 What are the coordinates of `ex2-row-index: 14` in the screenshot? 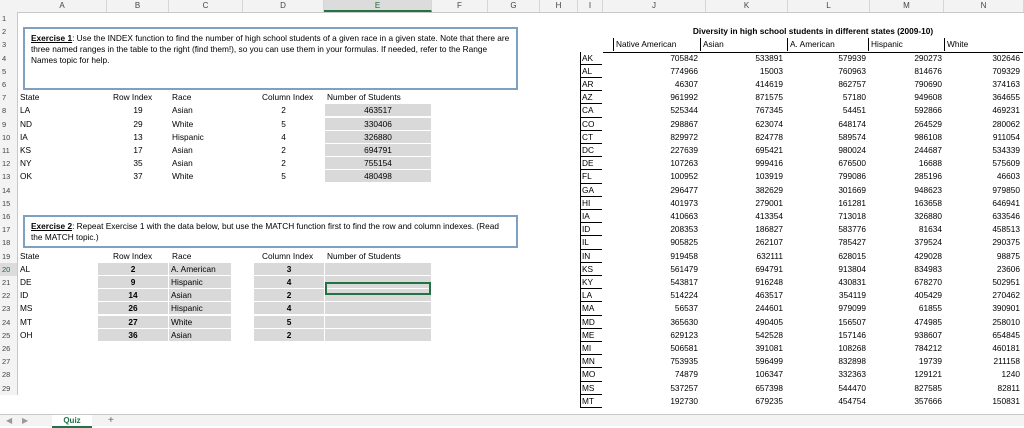 It's located at (133, 295).